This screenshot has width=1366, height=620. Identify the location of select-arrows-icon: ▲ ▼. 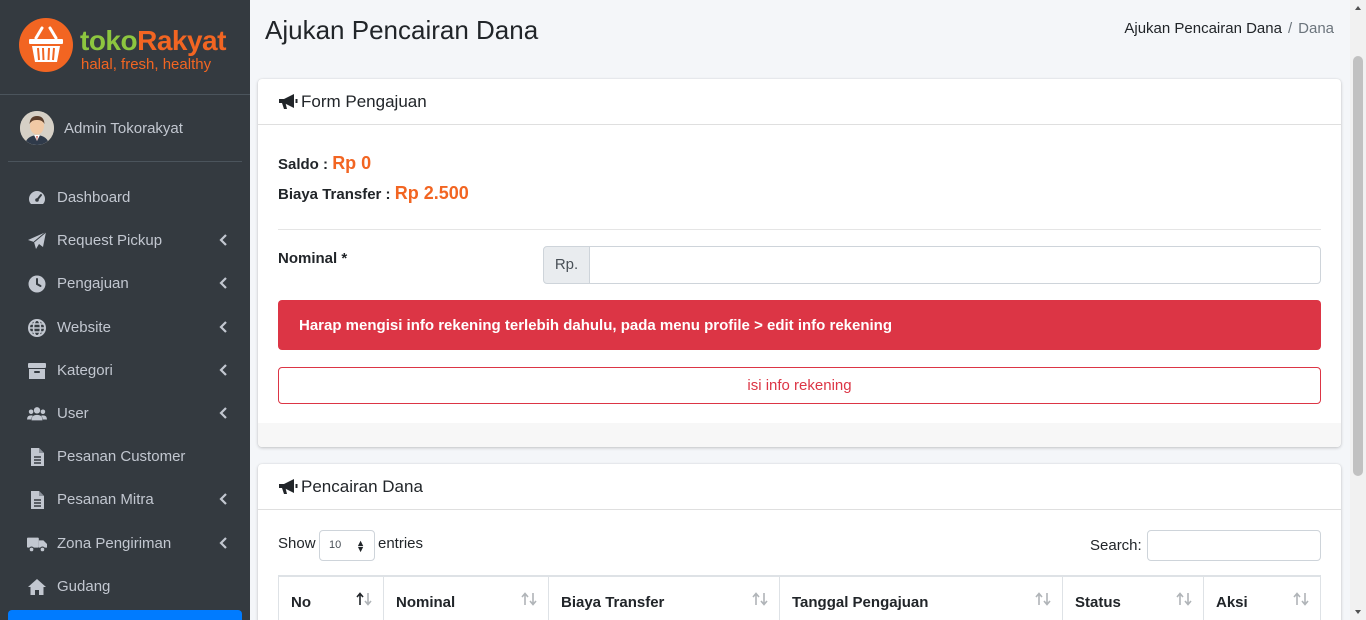
(360, 546).